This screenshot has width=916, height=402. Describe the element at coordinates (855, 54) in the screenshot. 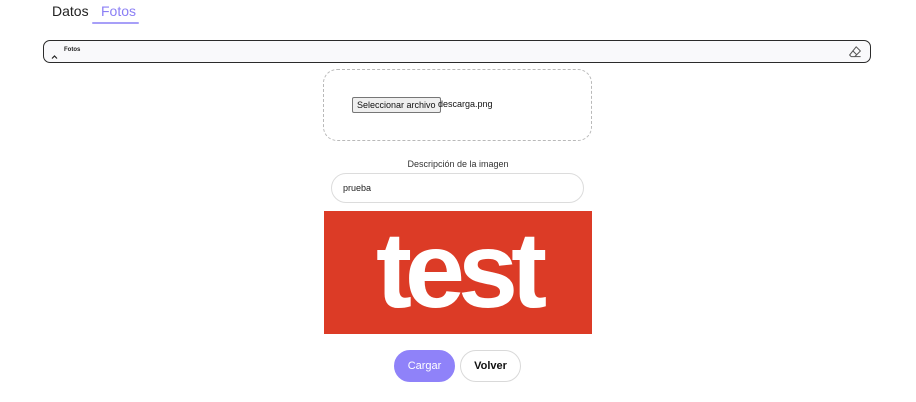

I see `eraser-icon` at that location.